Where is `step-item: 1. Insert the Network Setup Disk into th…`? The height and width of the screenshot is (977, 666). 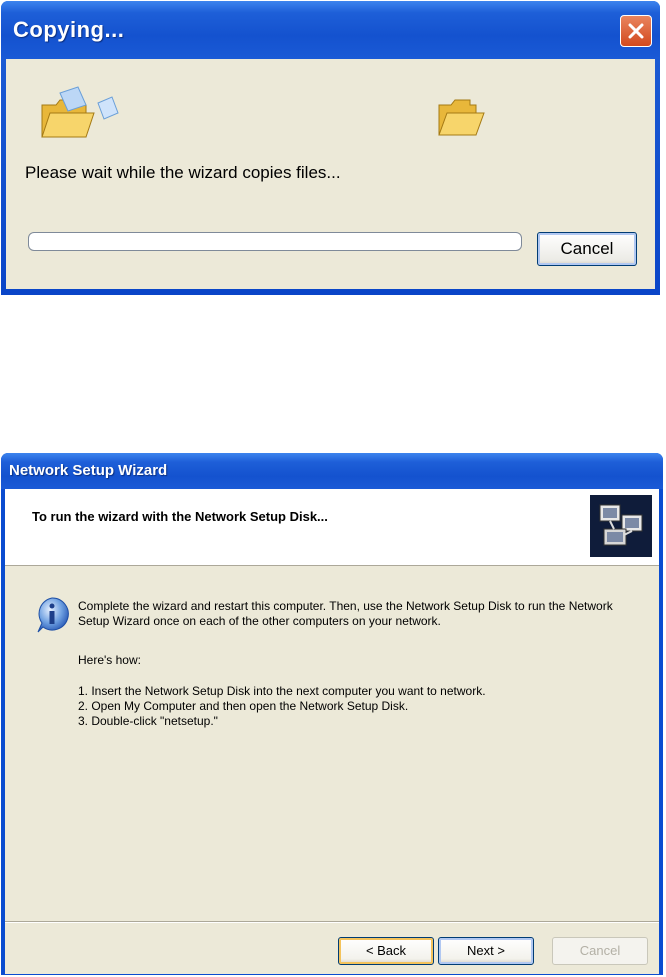 step-item: 1. Insert the Network Setup Disk into th… is located at coordinates (282, 691).